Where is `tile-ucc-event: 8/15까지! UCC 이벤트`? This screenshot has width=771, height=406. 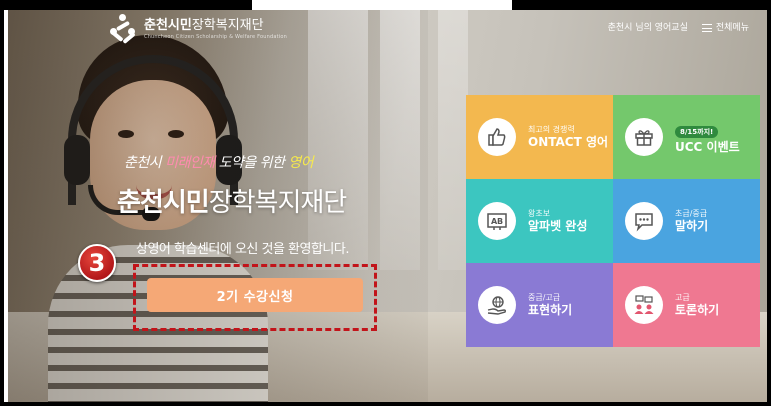
tile-ucc-event: 8/15까지! UCC 이벤트 is located at coordinates (686, 137).